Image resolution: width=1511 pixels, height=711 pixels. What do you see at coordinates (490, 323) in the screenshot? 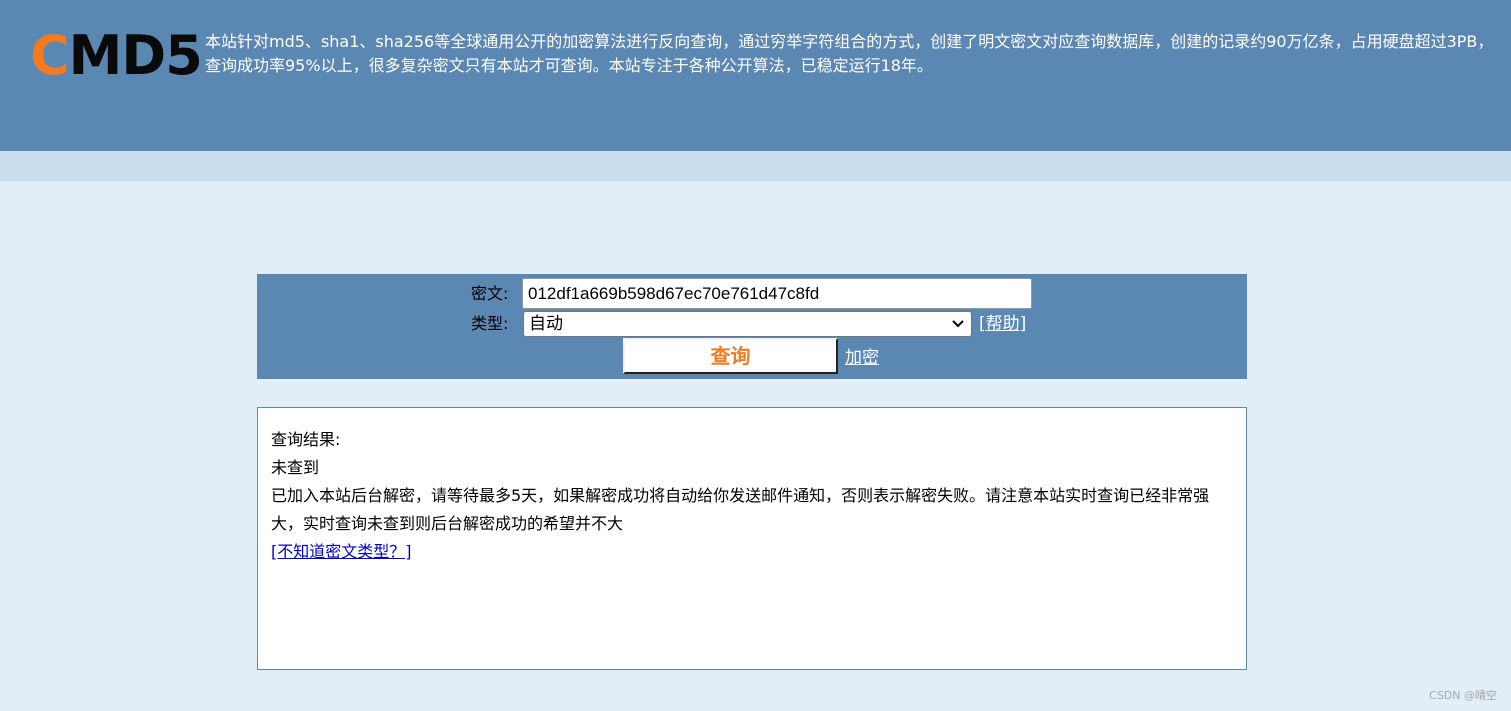
I see `type-label: 类型:` at bounding box center [490, 323].